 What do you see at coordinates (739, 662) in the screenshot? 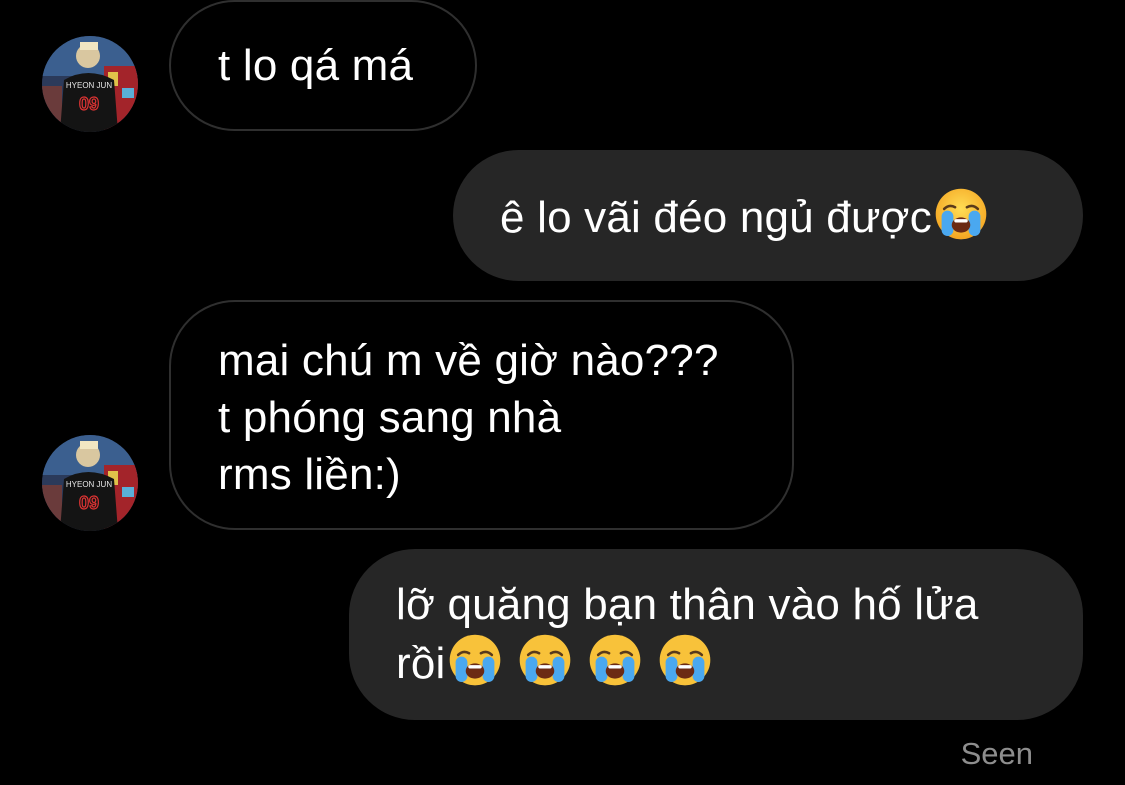
I see `message-text-line: rồi` at bounding box center [739, 662].